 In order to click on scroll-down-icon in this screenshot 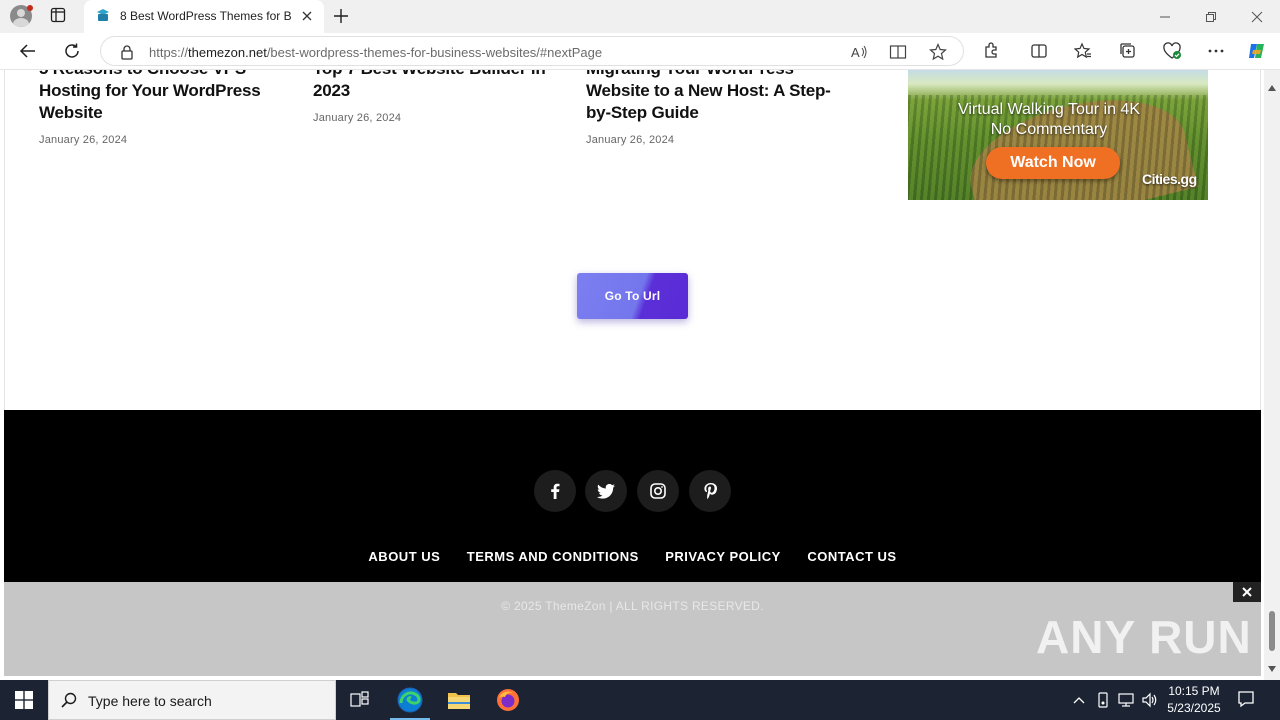, I will do `click(1272, 668)`.